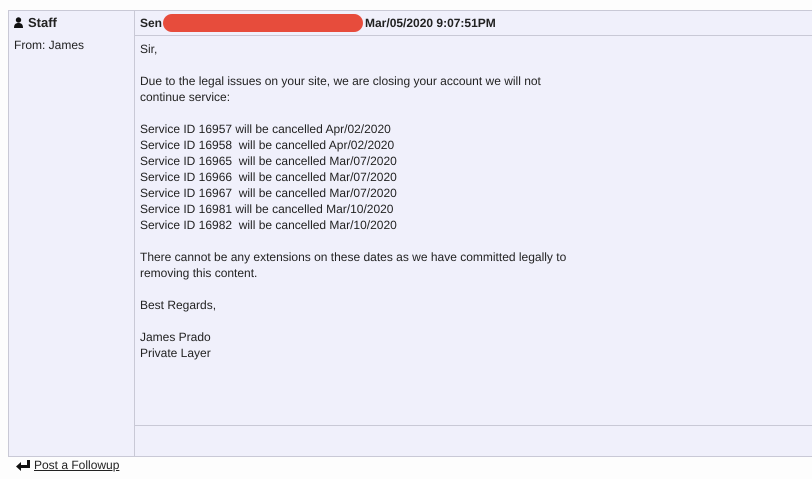 This screenshot has width=812, height=479. I want to click on message-date: Mar/05/2020 9:07:51PM, so click(430, 23).